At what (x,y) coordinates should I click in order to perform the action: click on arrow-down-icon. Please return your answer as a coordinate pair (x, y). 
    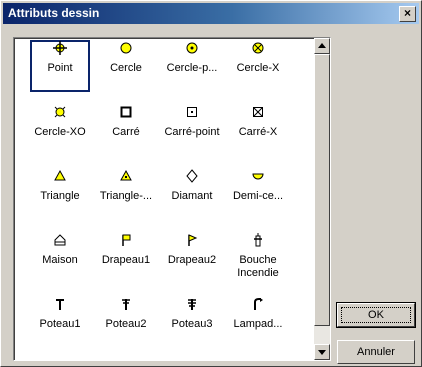
    Looking at the image, I should click on (322, 352).